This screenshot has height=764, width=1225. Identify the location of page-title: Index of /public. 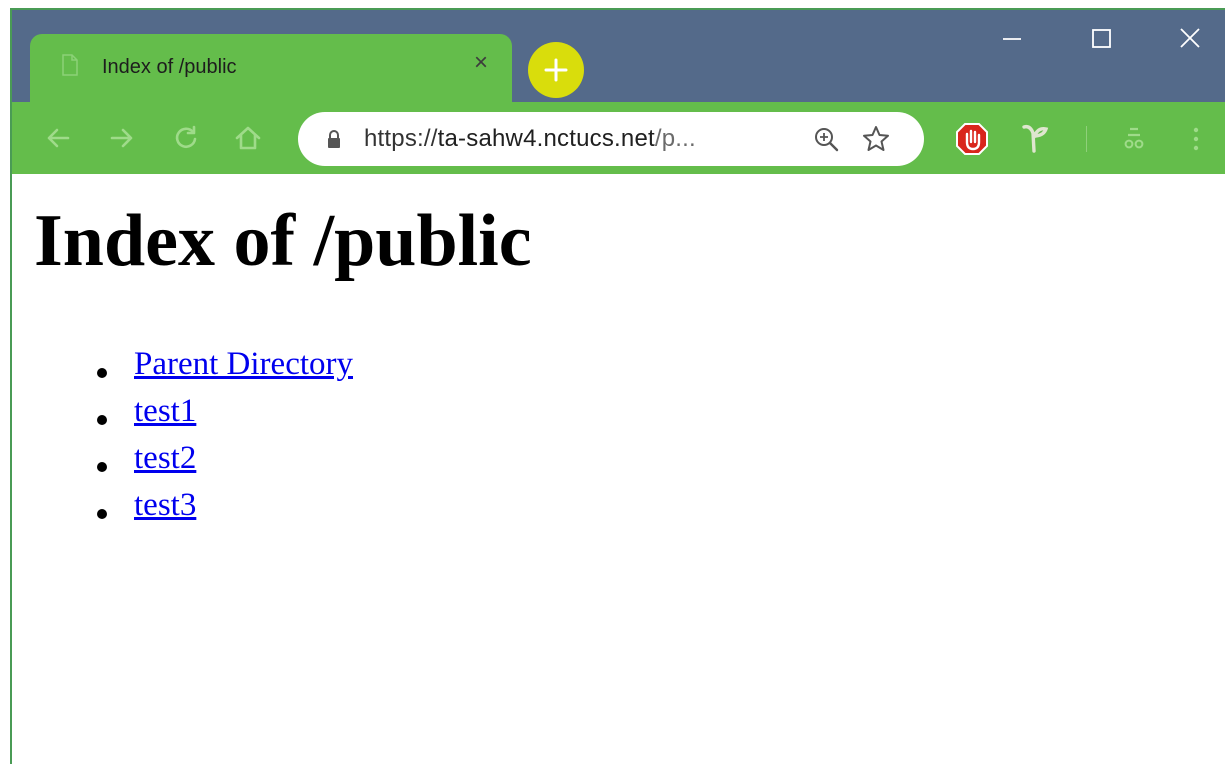
(283, 241).